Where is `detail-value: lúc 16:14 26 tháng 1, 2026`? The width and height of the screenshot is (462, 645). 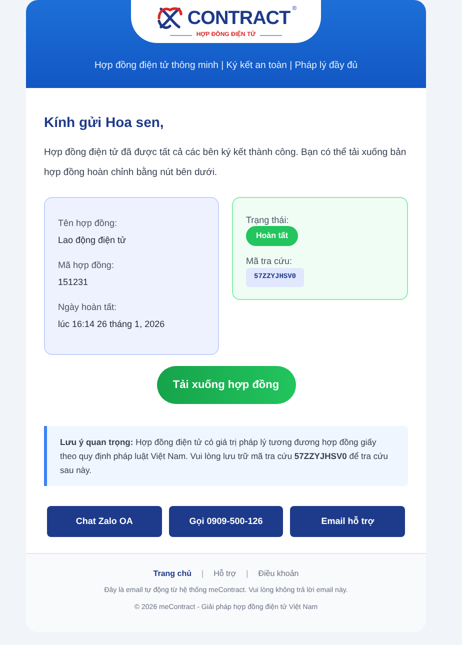 detail-value: lúc 16:14 26 tháng 1, 2026 is located at coordinates (112, 324).